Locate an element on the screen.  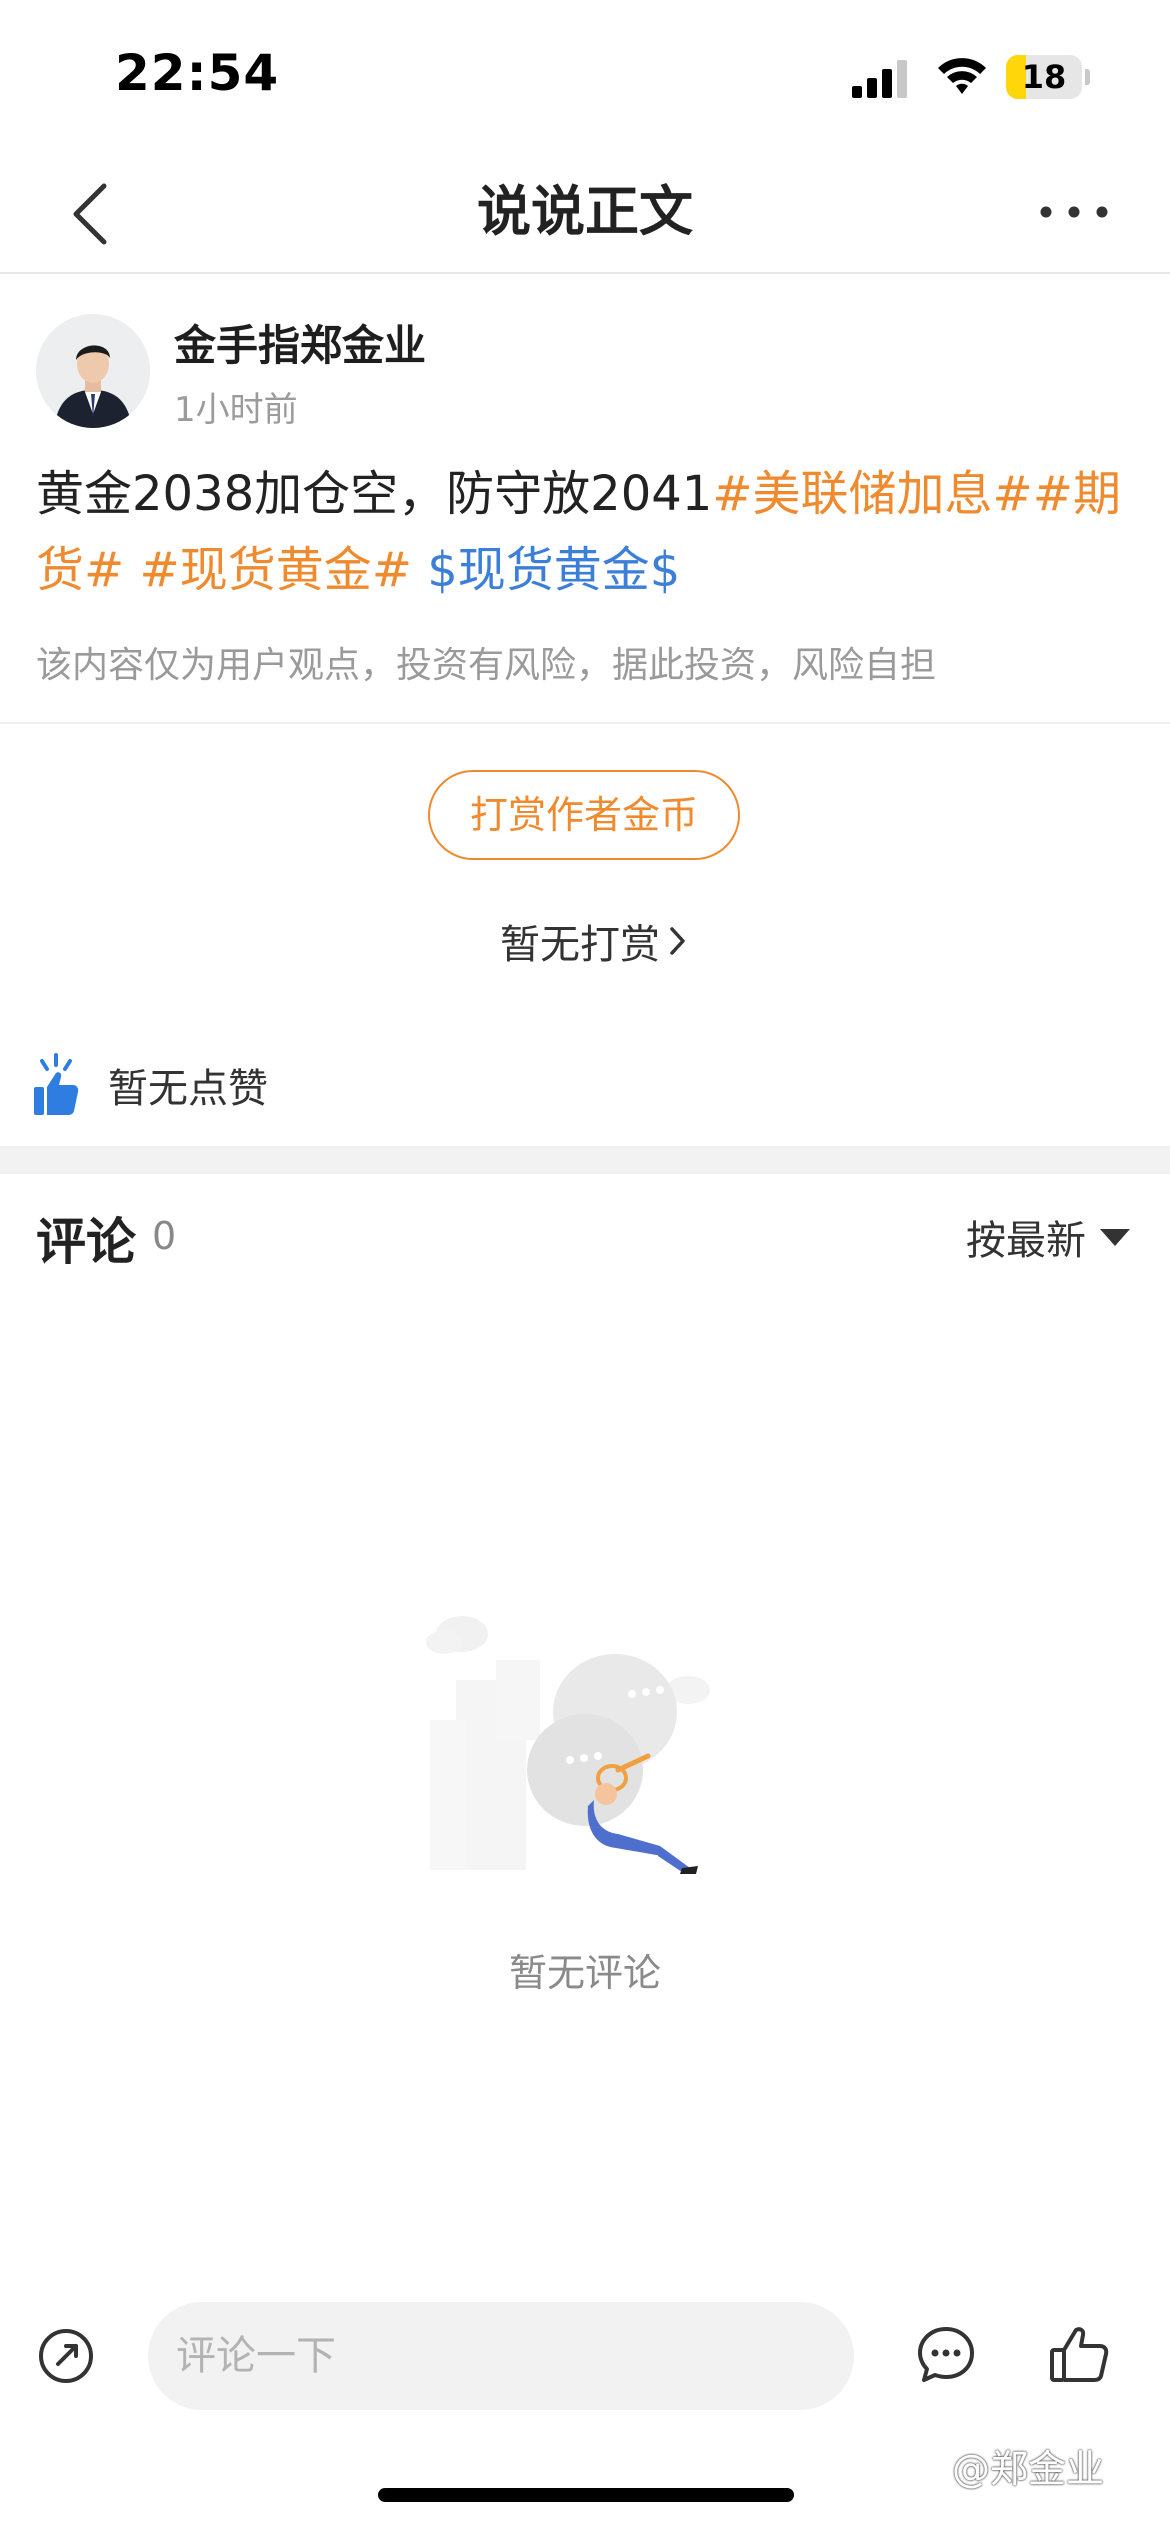
likes-row: 暂无点赞 is located at coordinates (150, 1085).